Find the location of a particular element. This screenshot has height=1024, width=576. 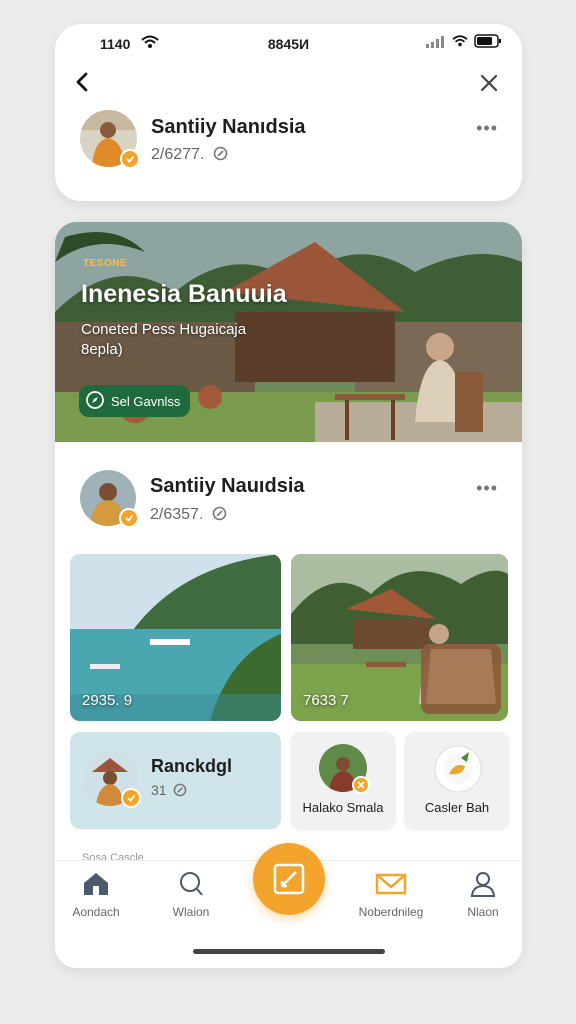

rank-title: Ranckdgl is located at coordinates (192, 766).